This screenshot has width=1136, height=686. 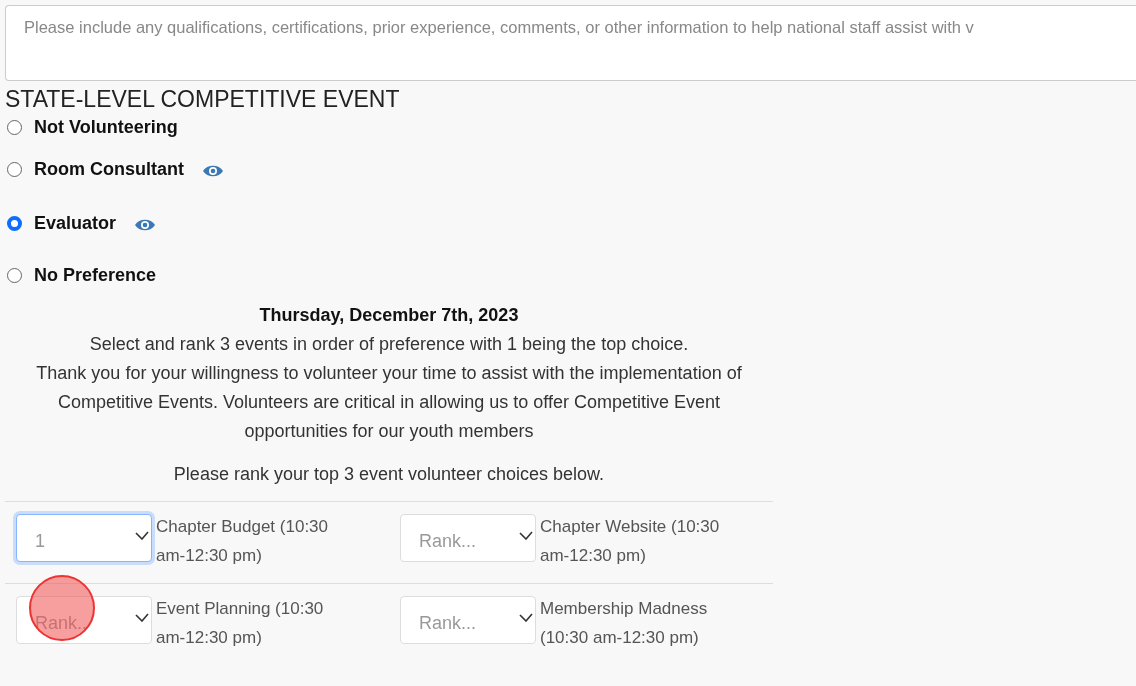 I want to click on rank-prompt: Please rank your top 3 event volunteer choices below., so click(x=389, y=474).